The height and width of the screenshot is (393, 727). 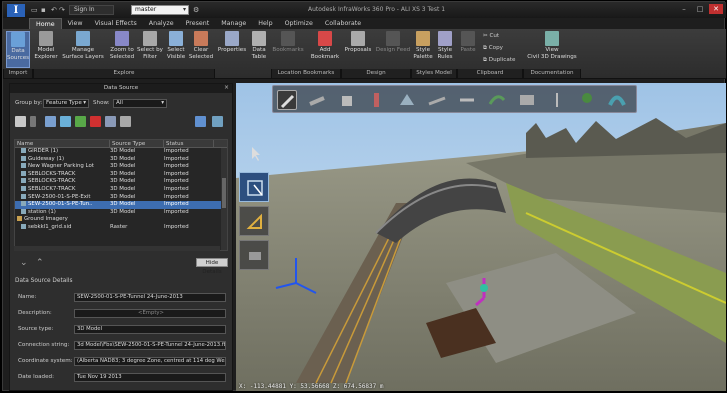 I want to click on save-icon: ▪, so click(x=43, y=10).